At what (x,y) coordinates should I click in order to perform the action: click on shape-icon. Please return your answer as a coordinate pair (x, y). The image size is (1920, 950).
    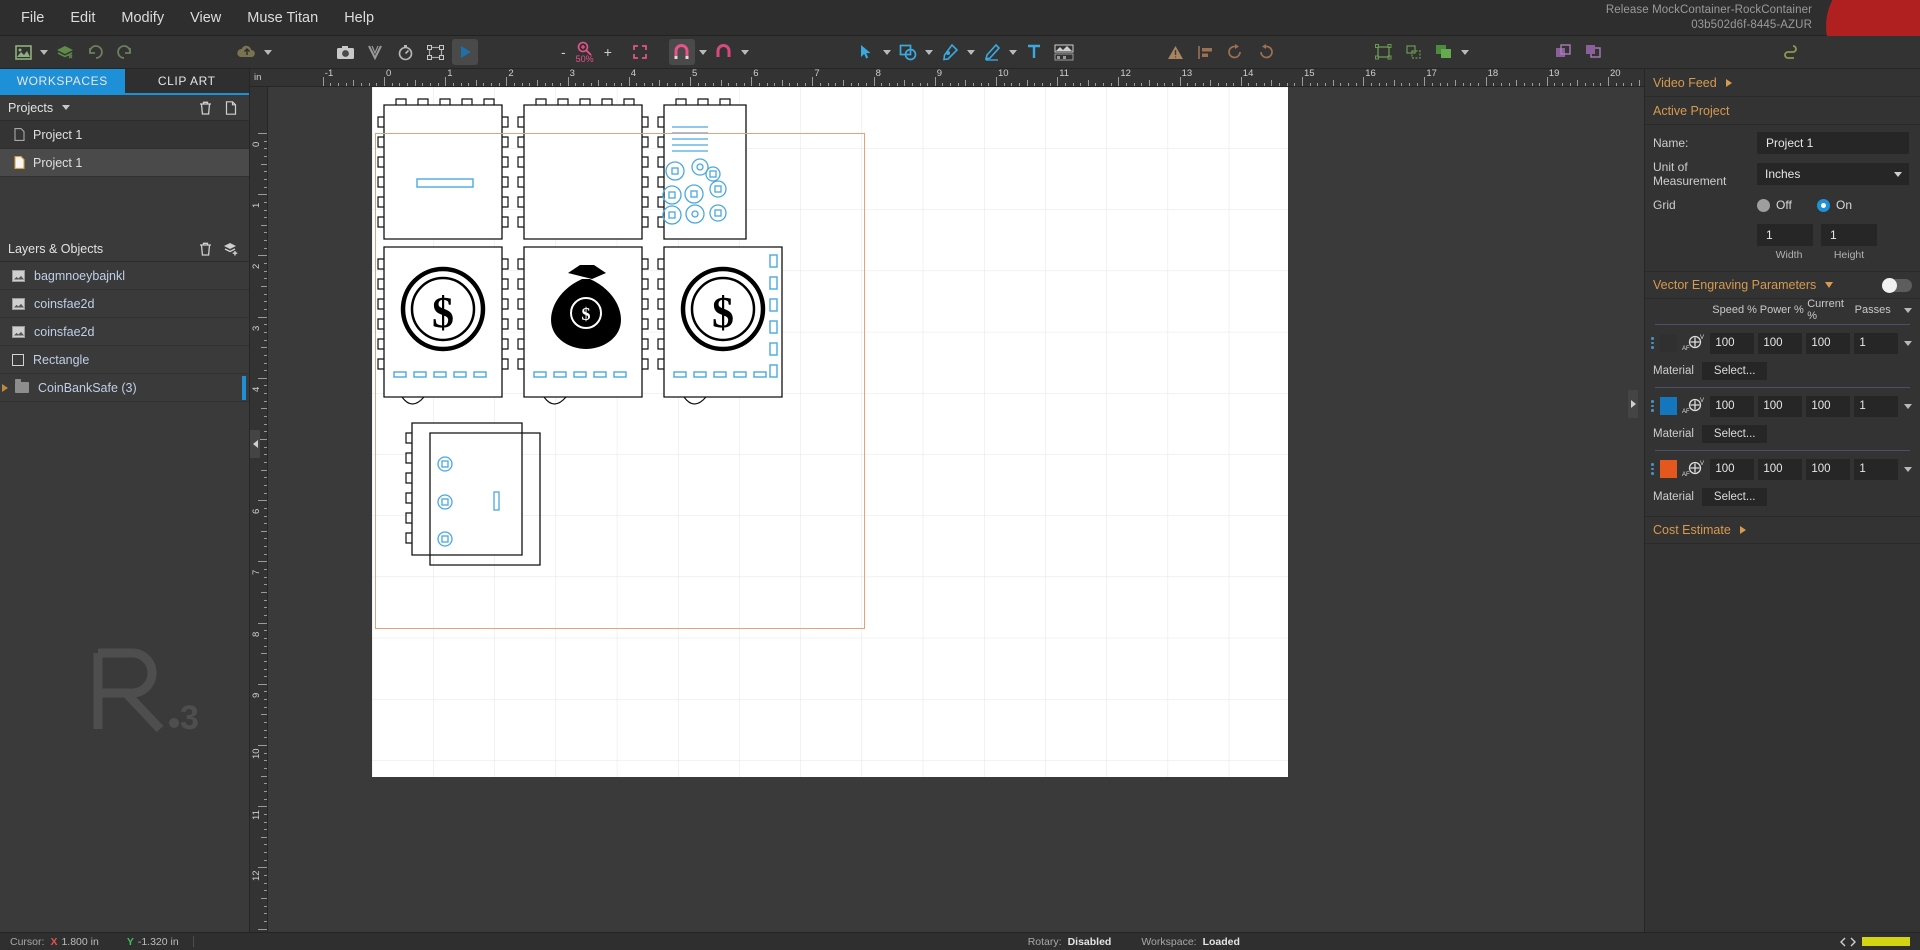
    Looking at the image, I should click on (908, 52).